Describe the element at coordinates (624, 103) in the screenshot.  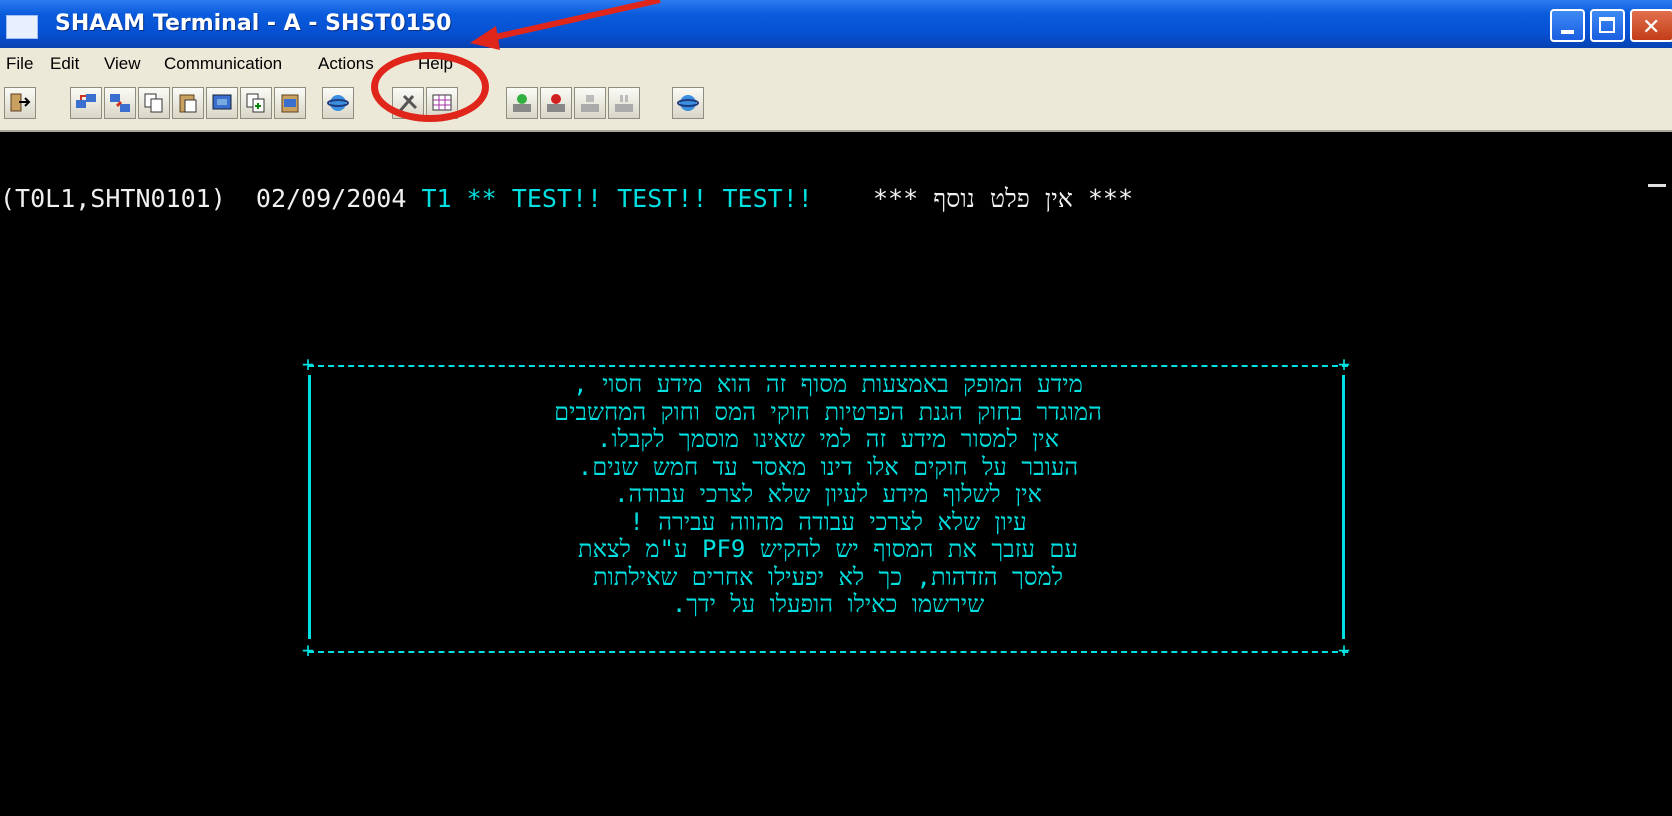
I see `macro-pause-icon` at that location.